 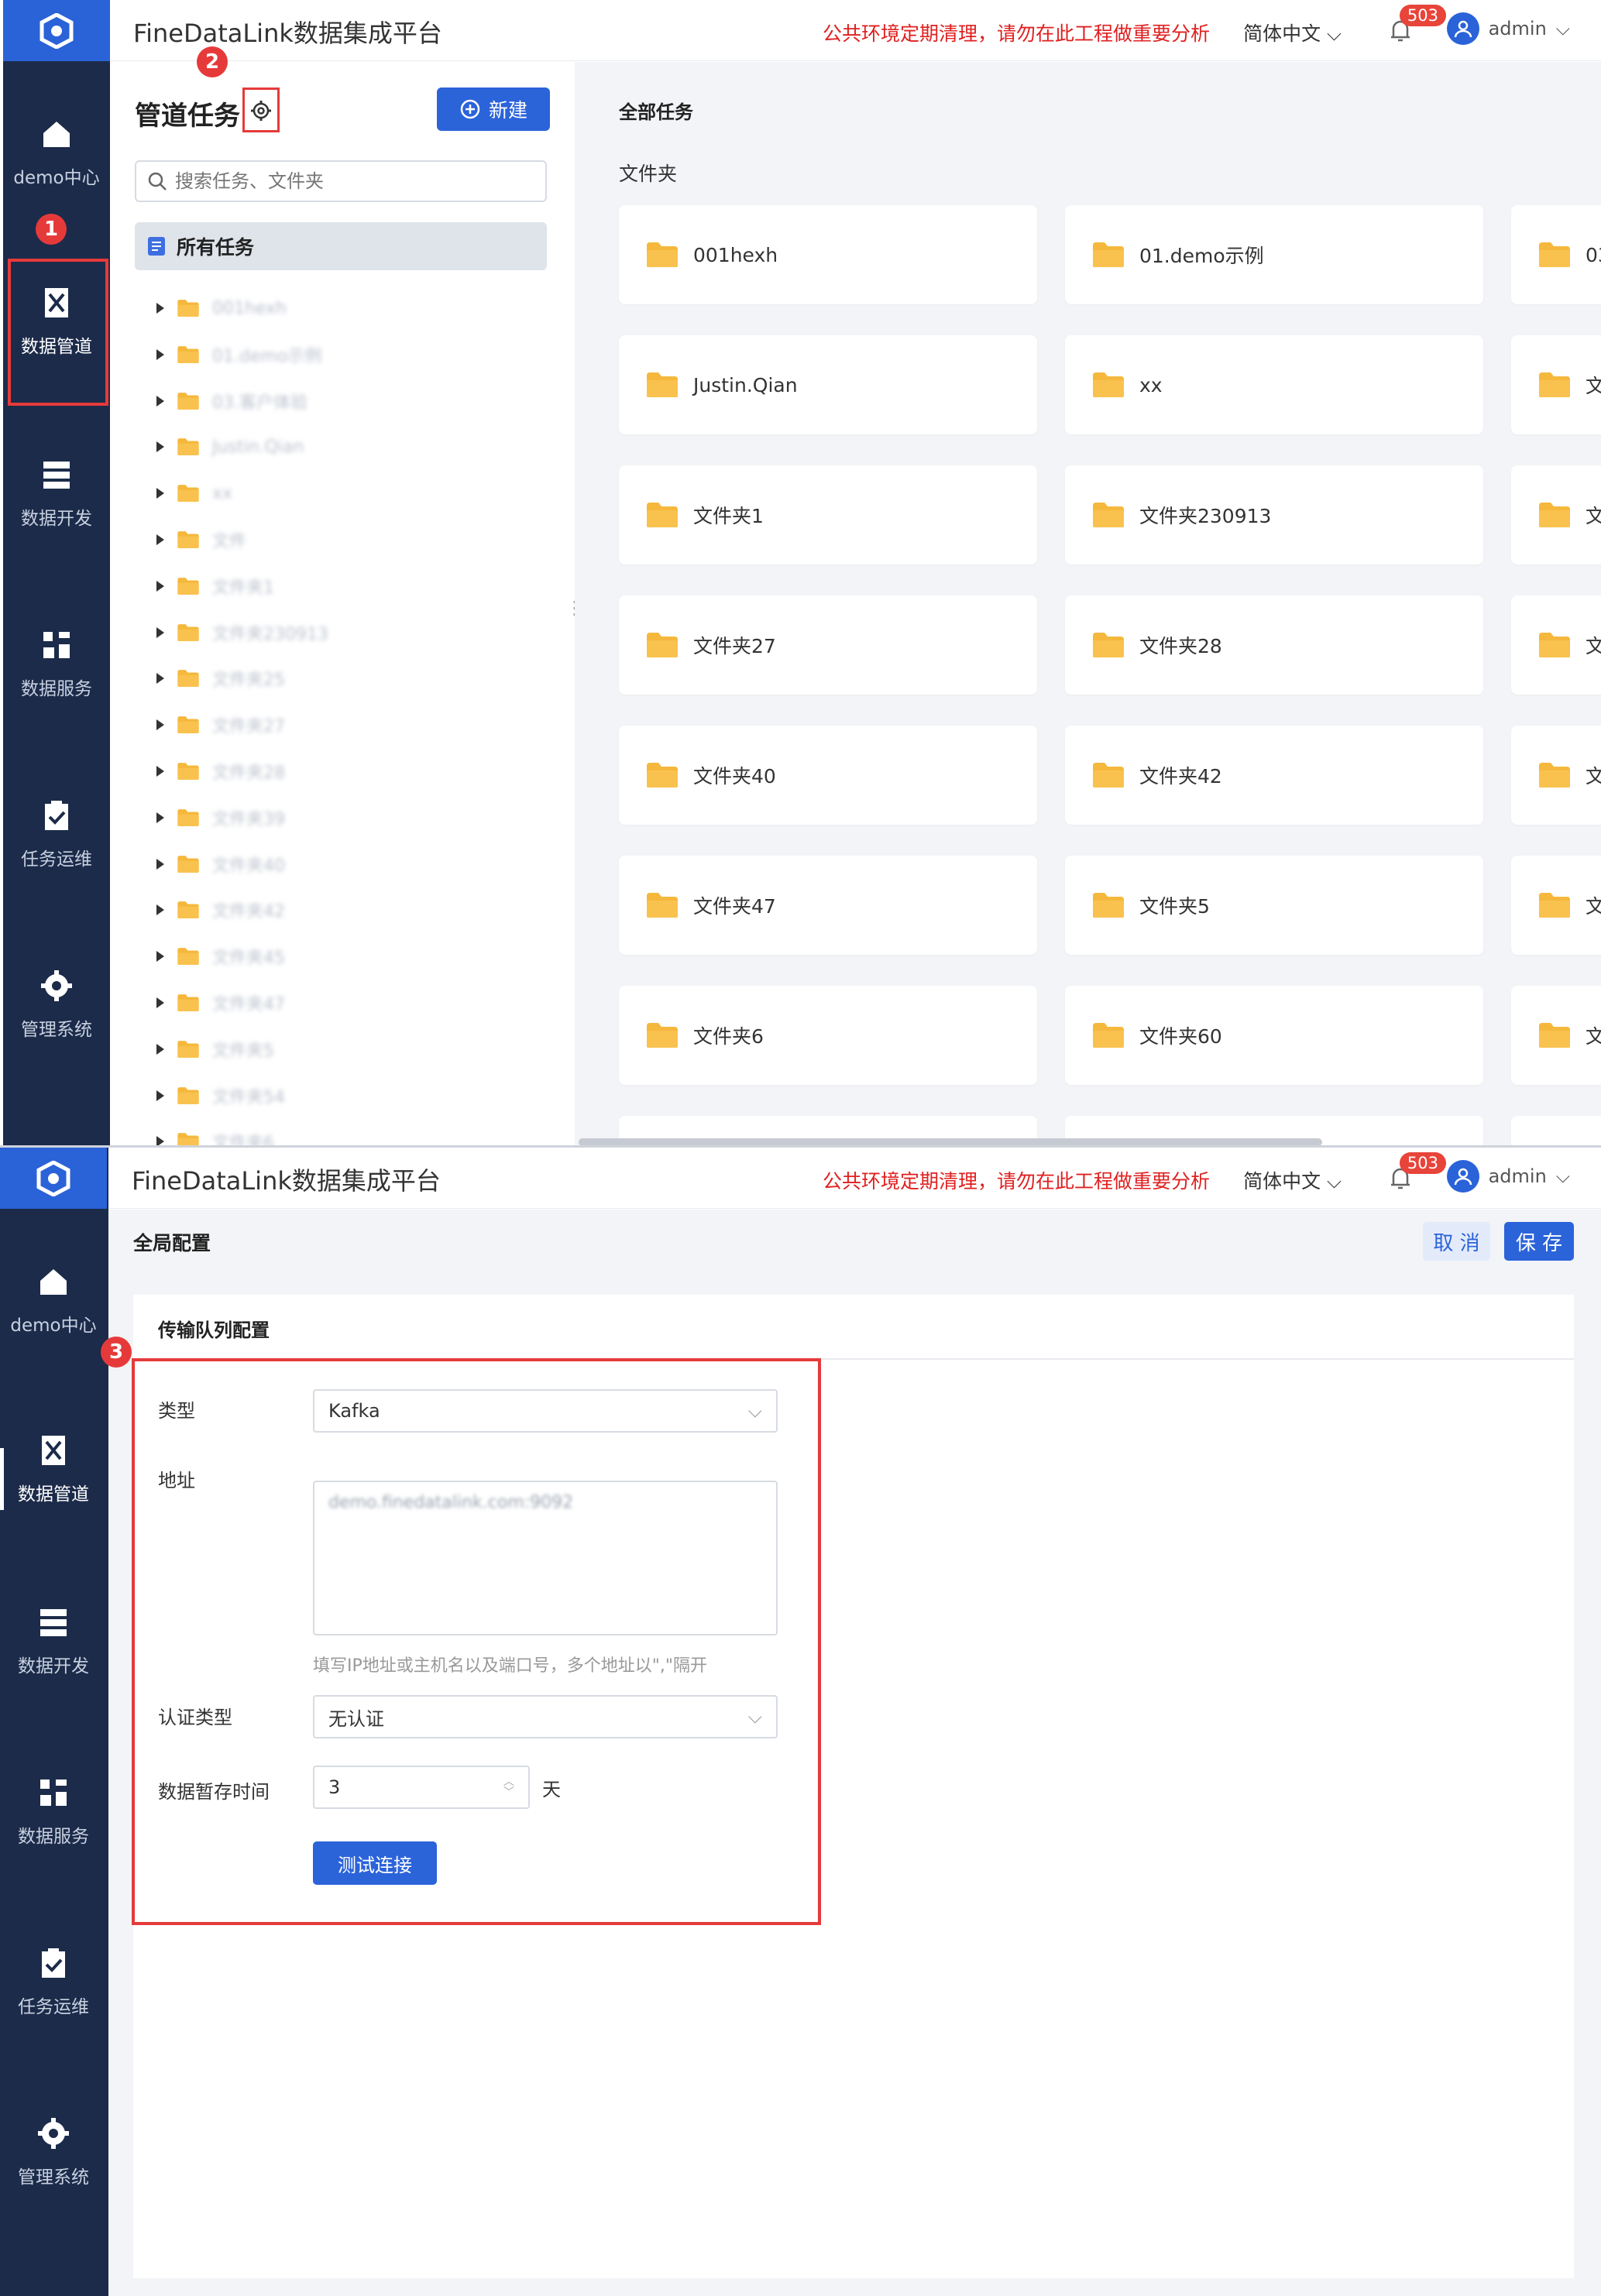 I want to click on folder-card-label: 文件夹40, so click(x=734, y=776).